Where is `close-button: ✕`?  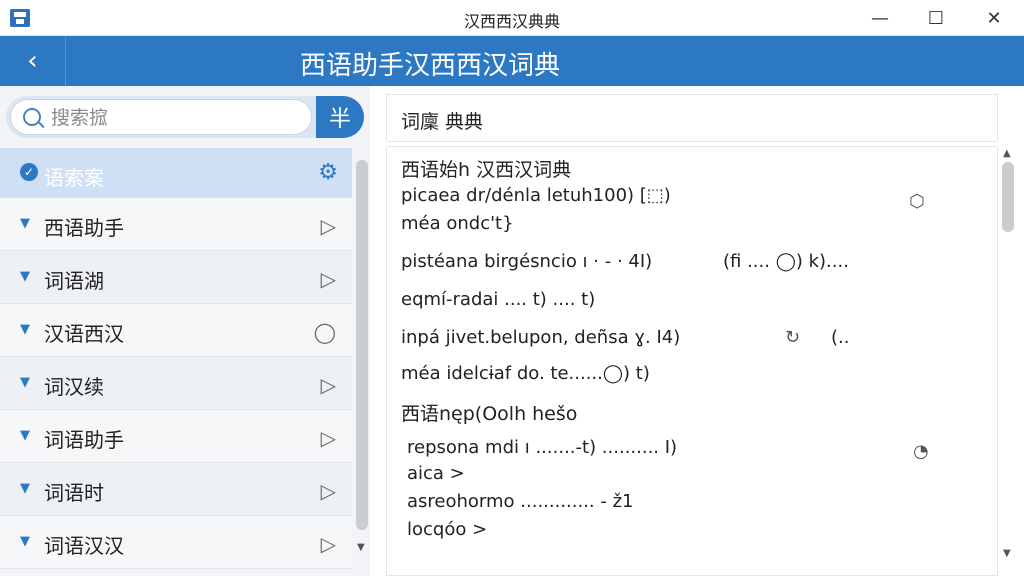
close-button: ✕ is located at coordinates (994, 18).